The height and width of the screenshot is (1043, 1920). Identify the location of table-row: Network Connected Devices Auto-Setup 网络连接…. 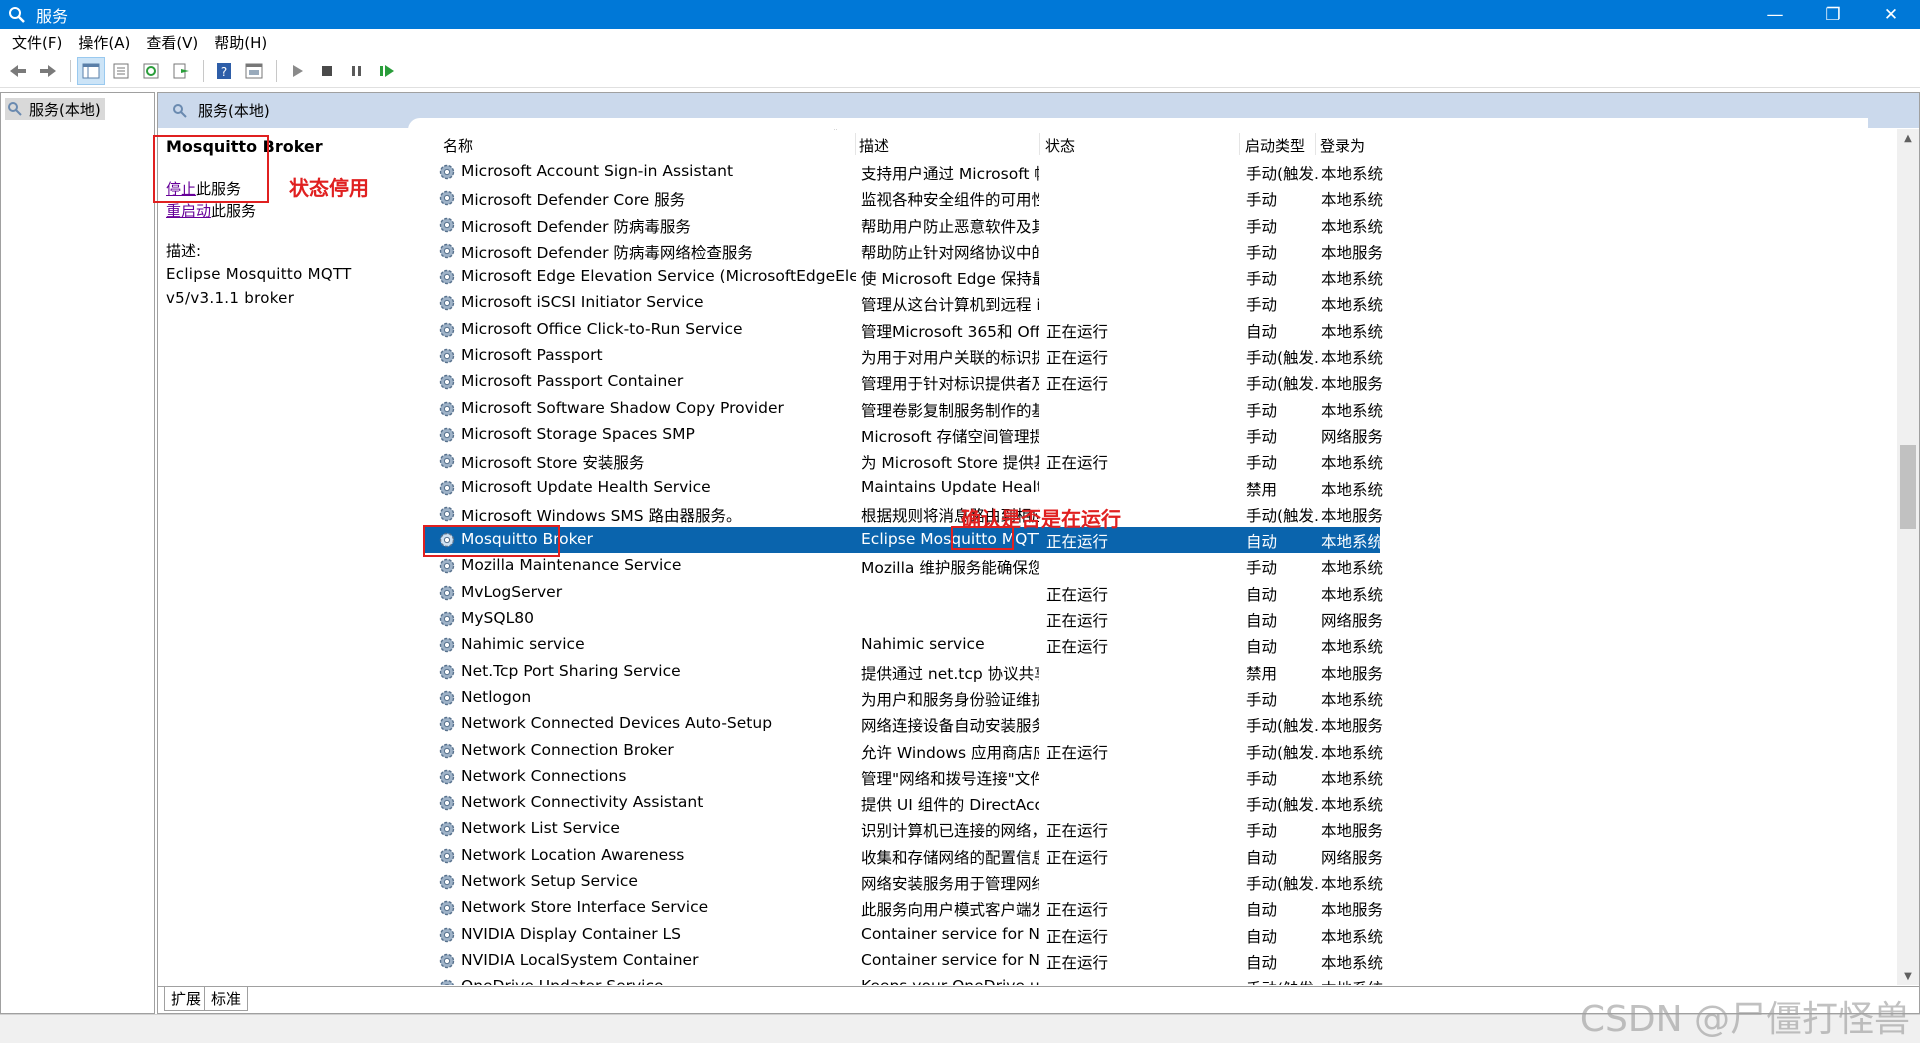
(1149, 724).